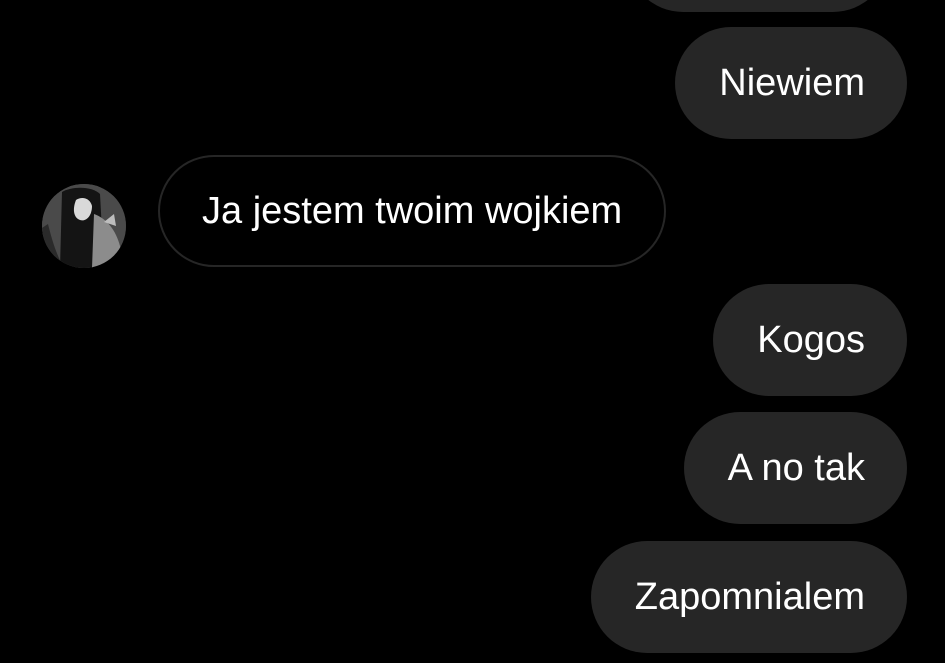  I want to click on message-text: Zapomnialem, so click(749, 597).